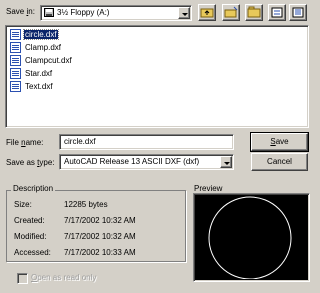 The width and height of the screenshot is (320, 293). I want to click on view-menu-button, so click(254, 12).